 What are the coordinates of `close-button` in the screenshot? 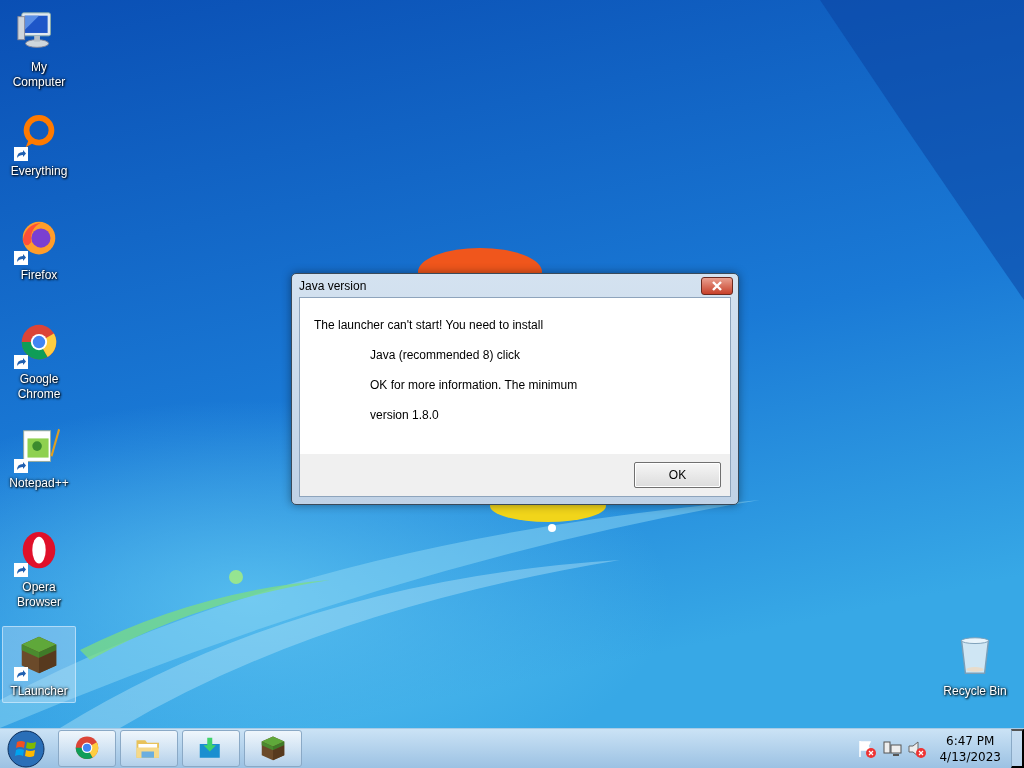 It's located at (717, 285).